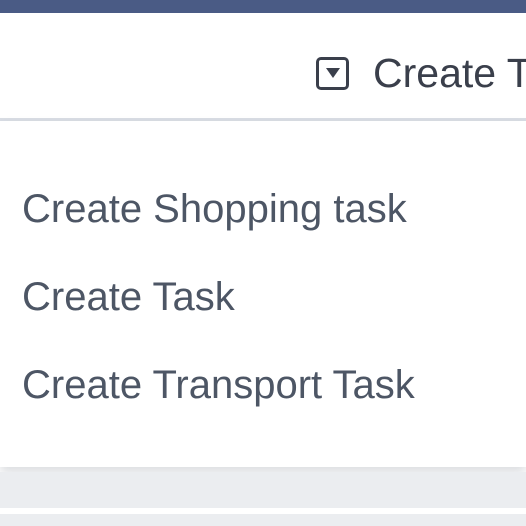  What do you see at coordinates (214, 209) in the screenshot?
I see `menu-item-create-shopping-task: Create Shopping task` at bounding box center [214, 209].